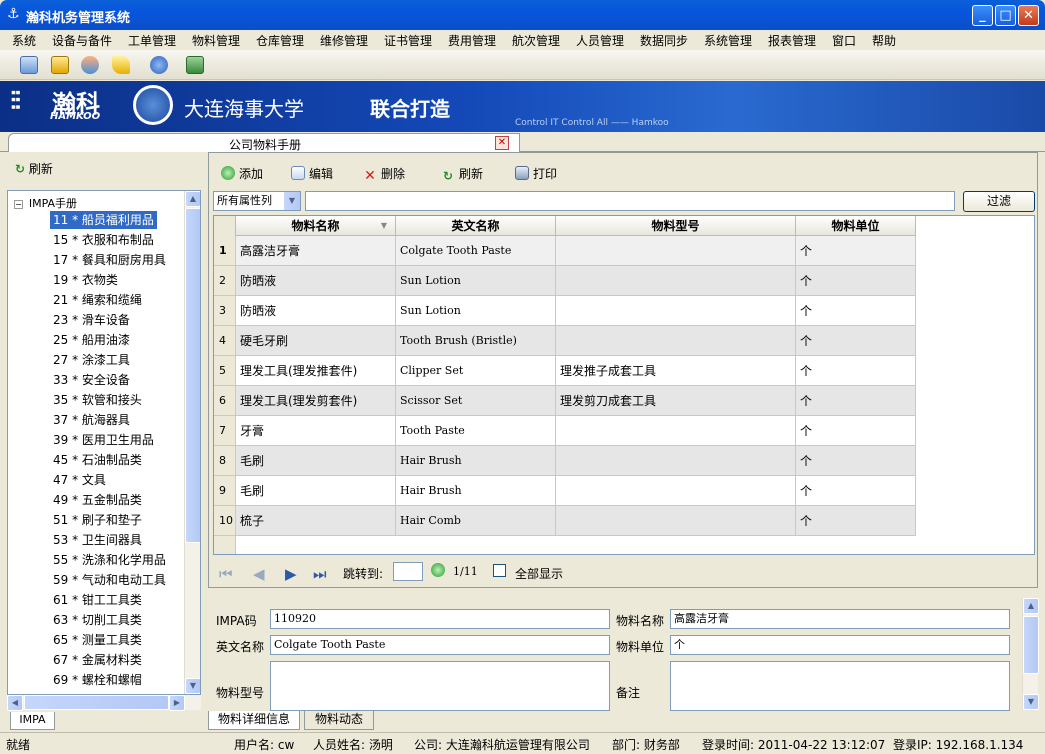 This screenshot has height=754, width=1045. I want to click on scroll-left-icon: ◀, so click(15, 703).